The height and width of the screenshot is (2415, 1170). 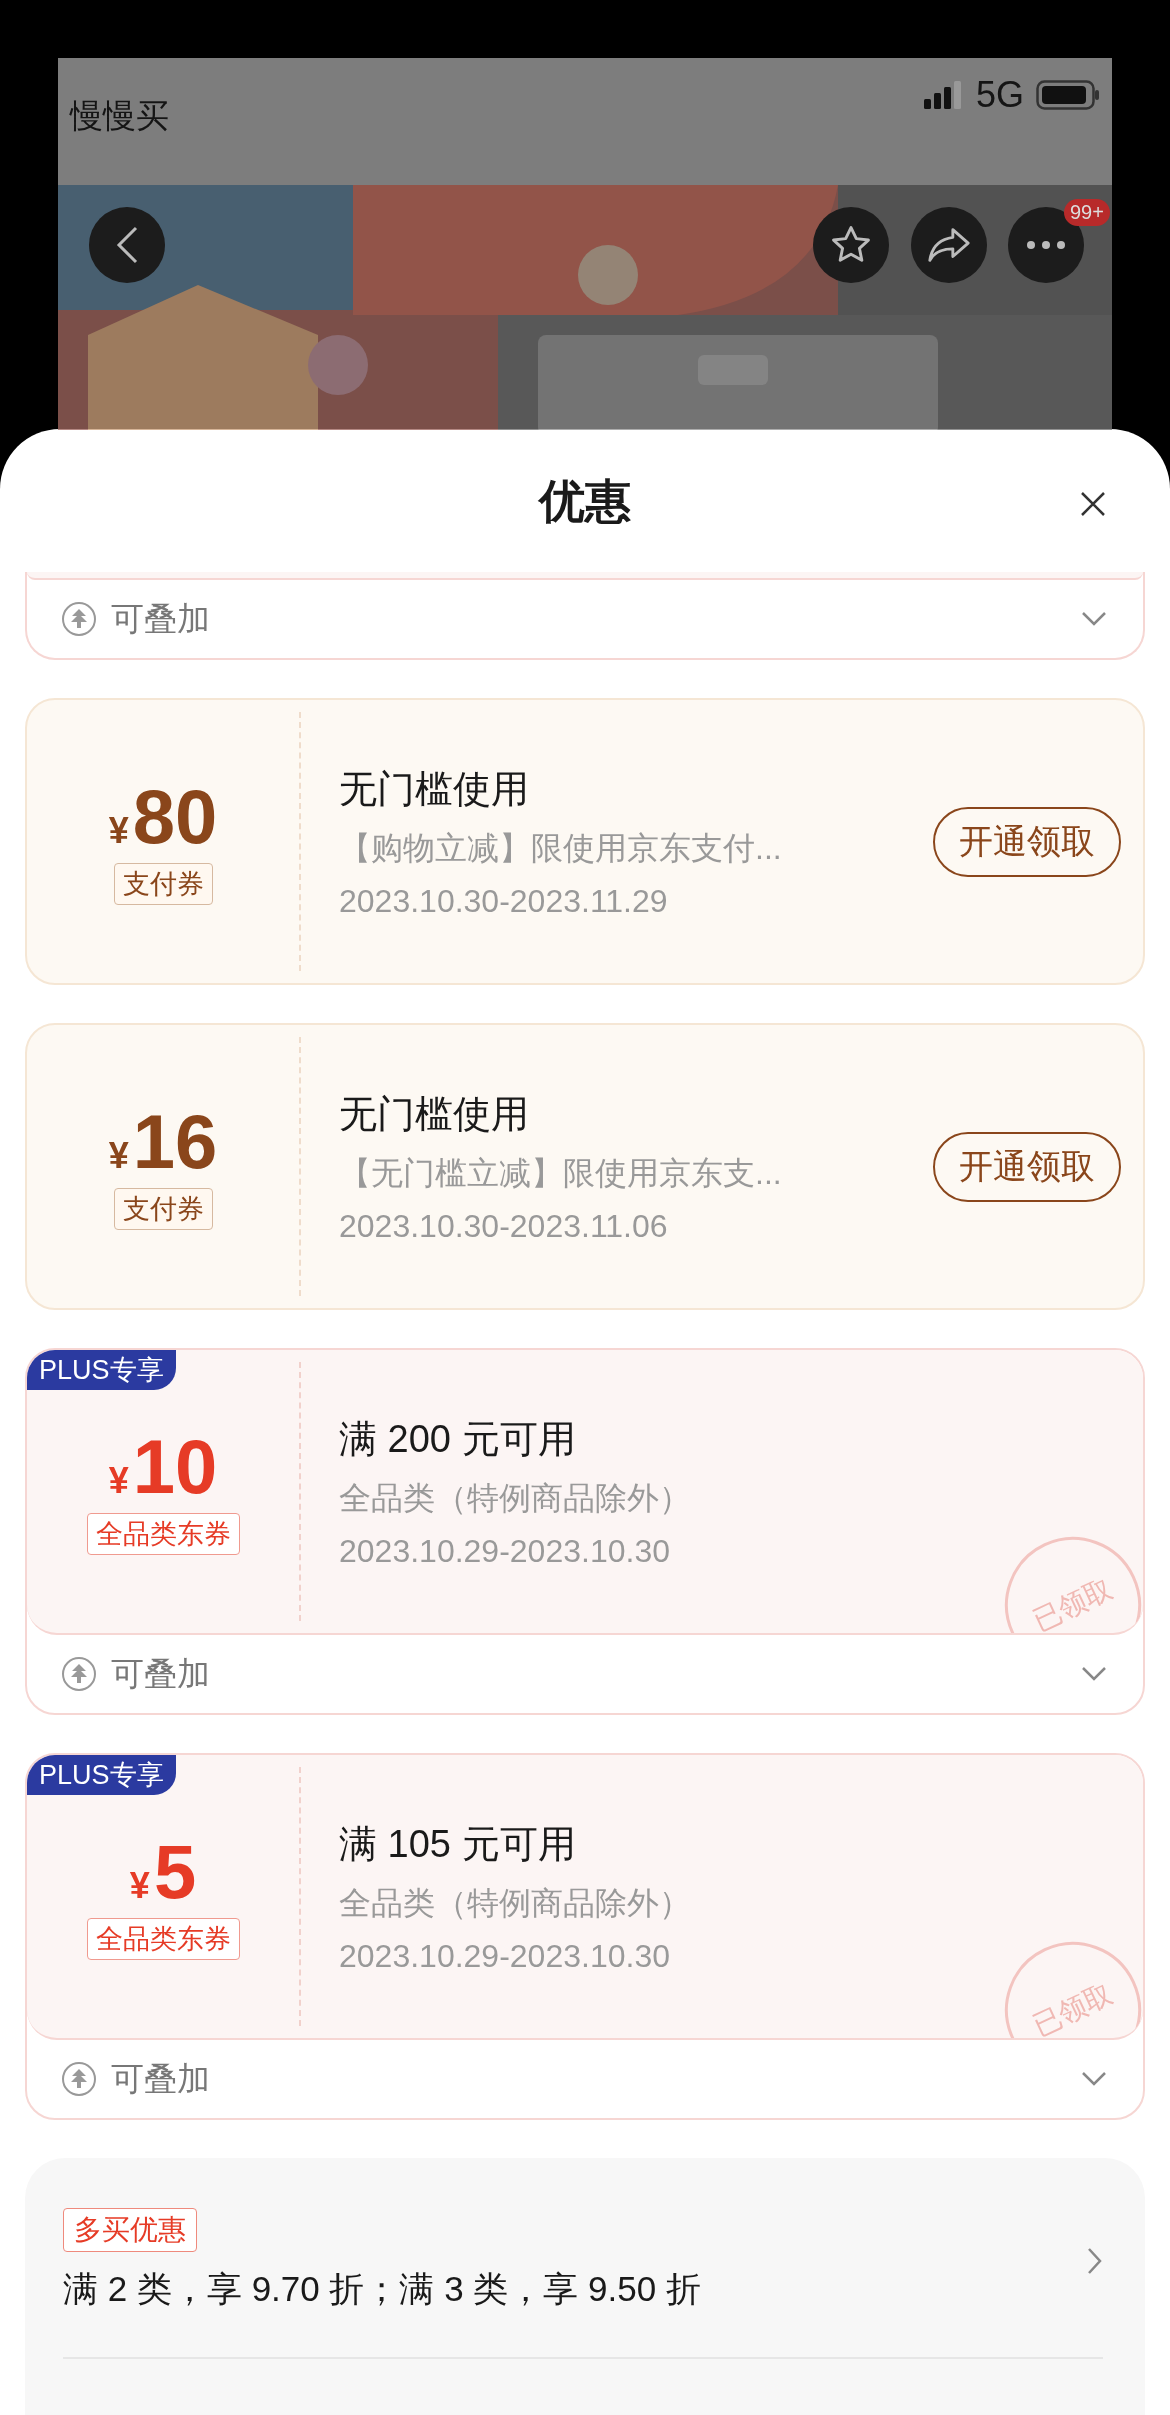 What do you see at coordinates (175, 816) in the screenshot?
I see `coupon-amount: 80` at bounding box center [175, 816].